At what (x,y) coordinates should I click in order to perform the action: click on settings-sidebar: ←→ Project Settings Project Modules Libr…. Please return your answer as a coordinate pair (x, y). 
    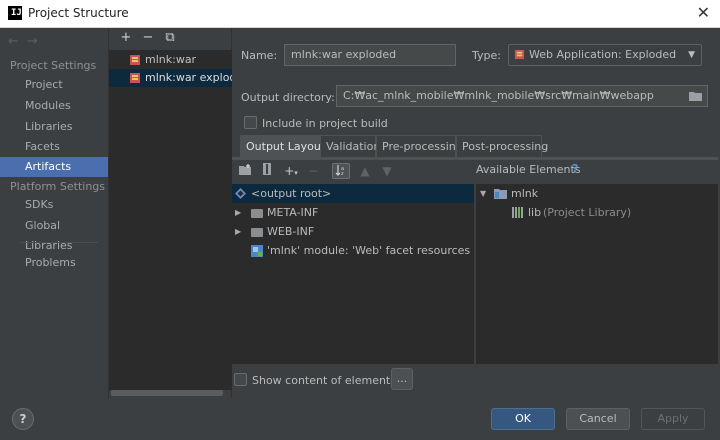
    Looking at the image, I should click on (54, 213).